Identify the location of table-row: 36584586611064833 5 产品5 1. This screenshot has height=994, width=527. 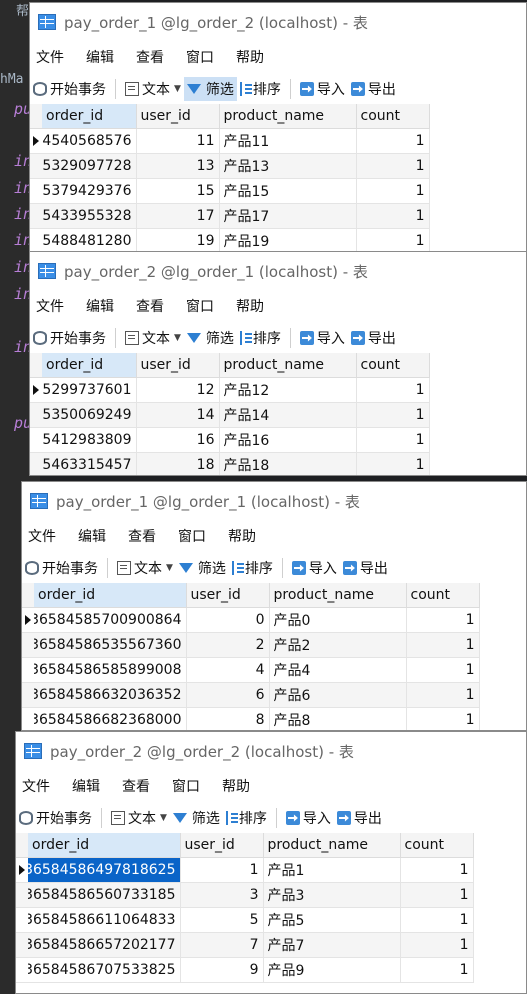
(245, 920).